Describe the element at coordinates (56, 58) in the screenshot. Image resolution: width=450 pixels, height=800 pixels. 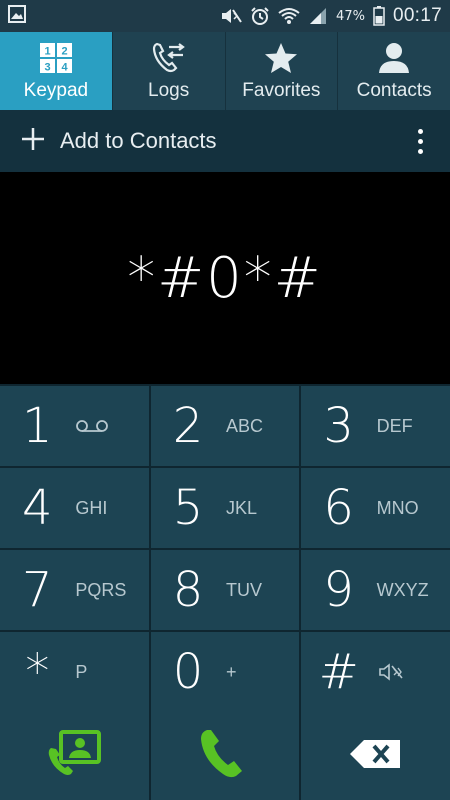
I see `keypad-icon: 1 2 3 4` at that location.